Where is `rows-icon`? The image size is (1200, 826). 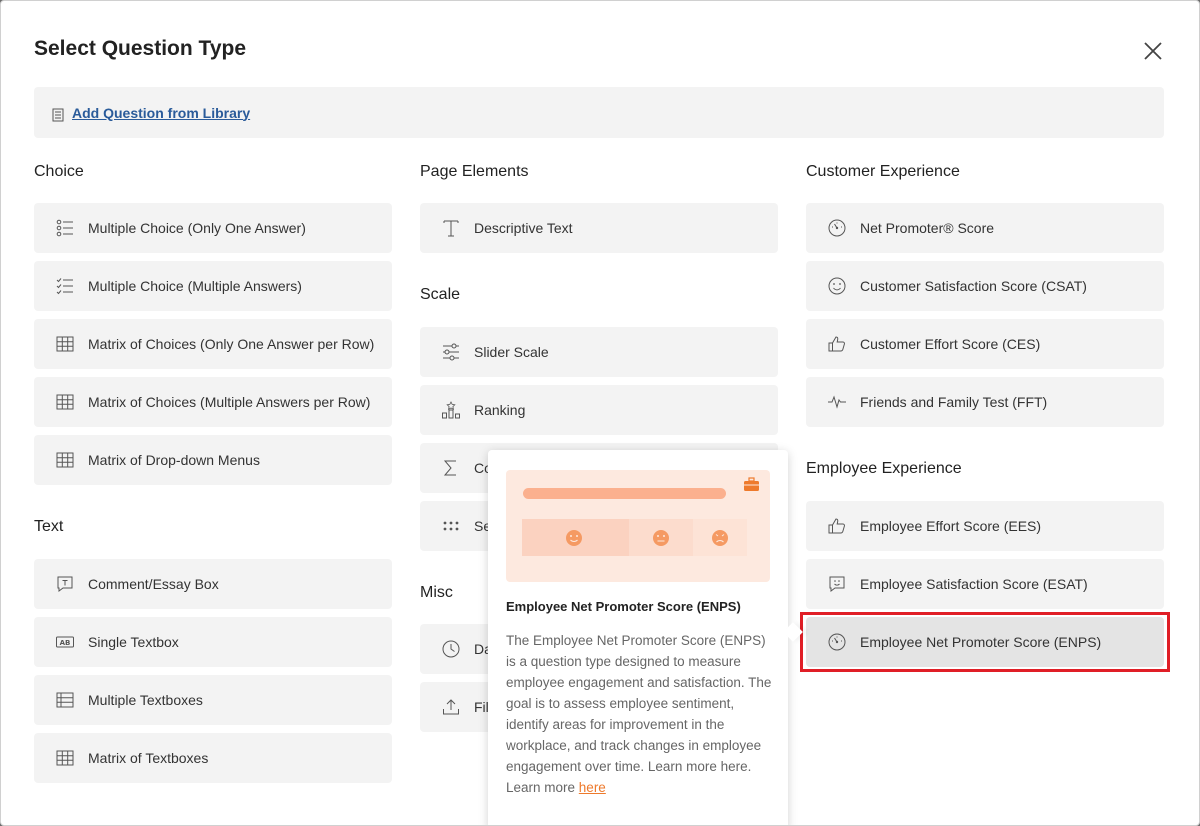 rows-icon is located at coordinates (65, 700).